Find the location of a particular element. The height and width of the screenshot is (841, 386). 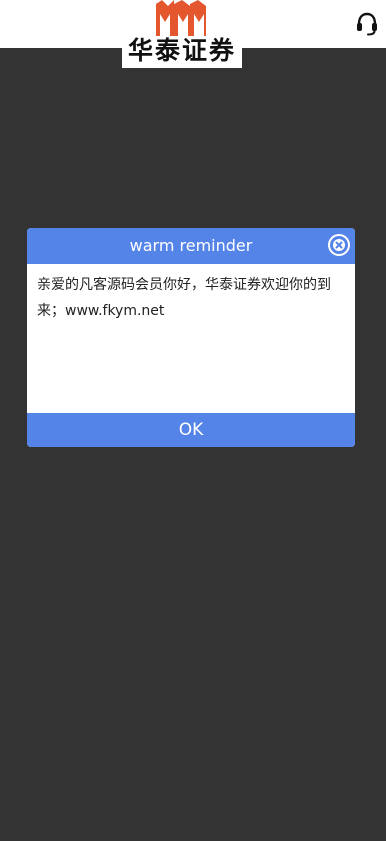

logo-text: 华泰证券 is located at coordinates (181, 50).